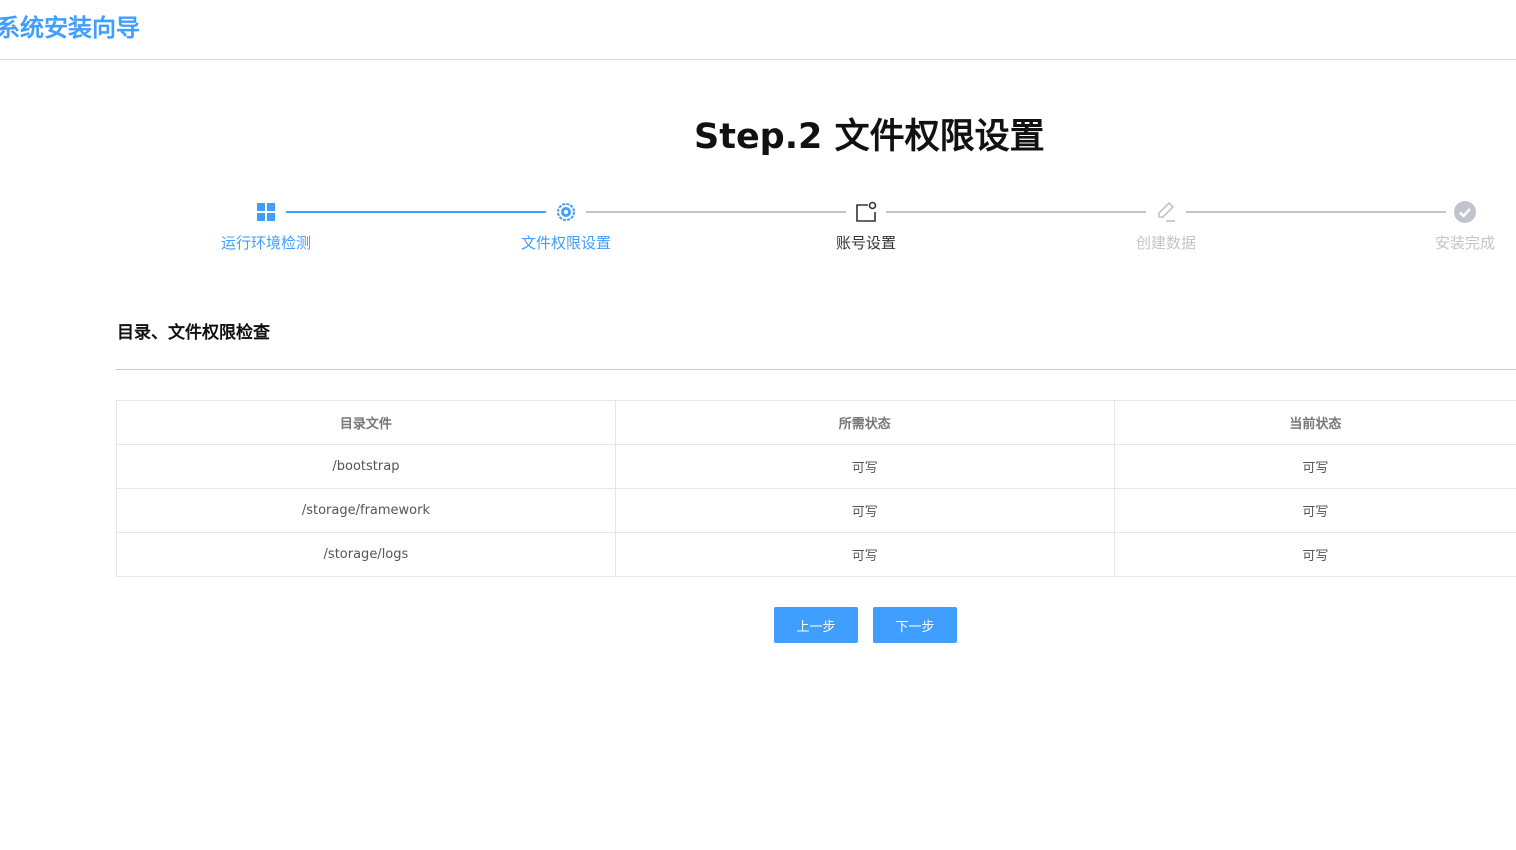  Describe the element at coordinates (915, 625) in the screenshot. I see `next-step-button: 下一步` at that location.